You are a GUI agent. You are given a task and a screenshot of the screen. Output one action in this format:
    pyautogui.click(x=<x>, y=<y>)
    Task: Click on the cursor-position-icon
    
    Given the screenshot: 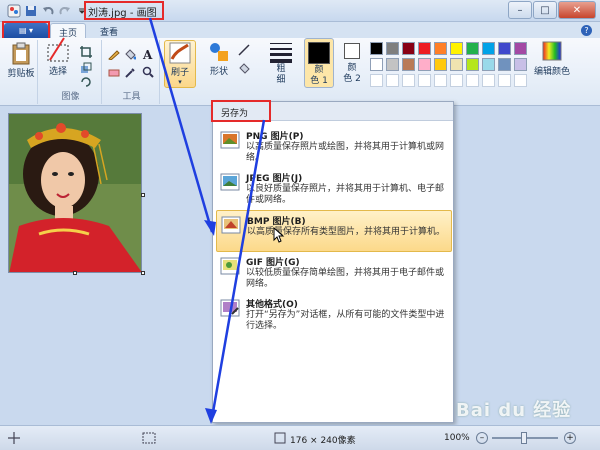 What is the action you would take?
    pyautogui.click(x=14, y=438)
    